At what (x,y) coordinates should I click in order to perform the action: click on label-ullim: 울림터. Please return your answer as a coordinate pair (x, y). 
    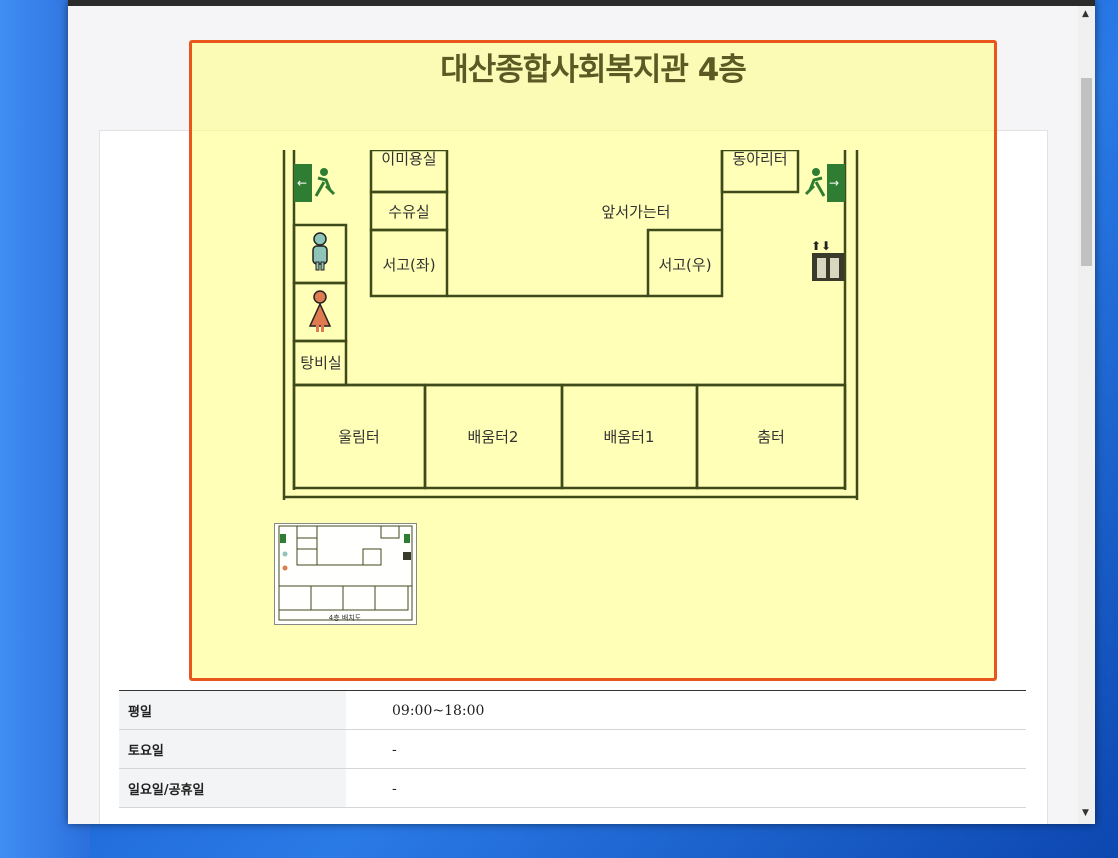
    Looking at the image, I should click on (358, 437).